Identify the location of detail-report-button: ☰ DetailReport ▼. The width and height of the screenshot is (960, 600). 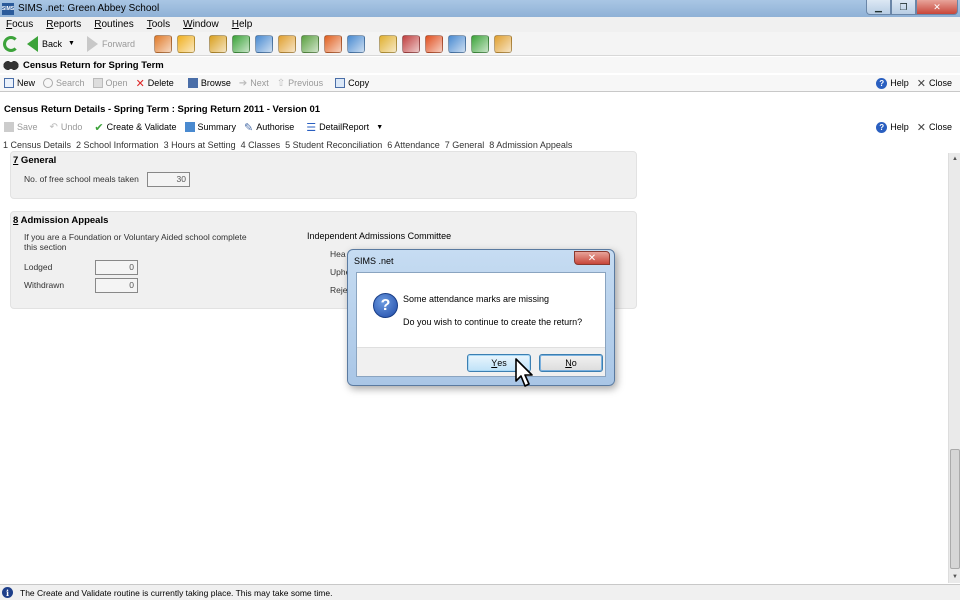
(344, 127).